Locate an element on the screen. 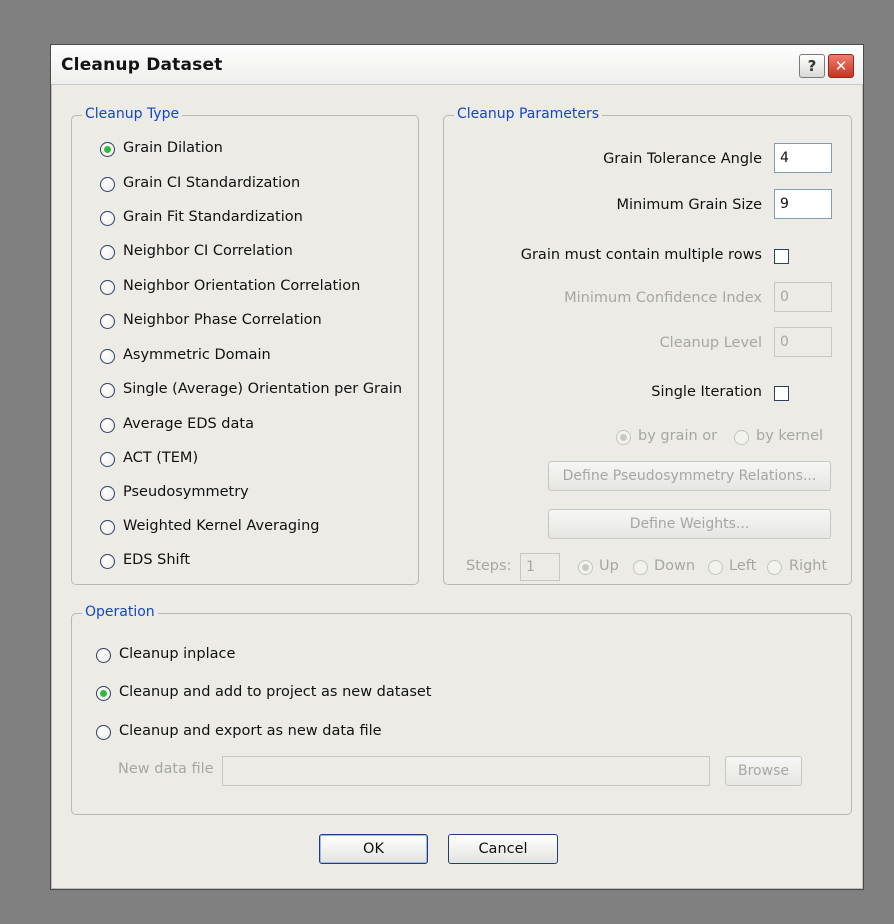 The image size is (894, 924). direction-down-radio is located at coordinates (640, 567).